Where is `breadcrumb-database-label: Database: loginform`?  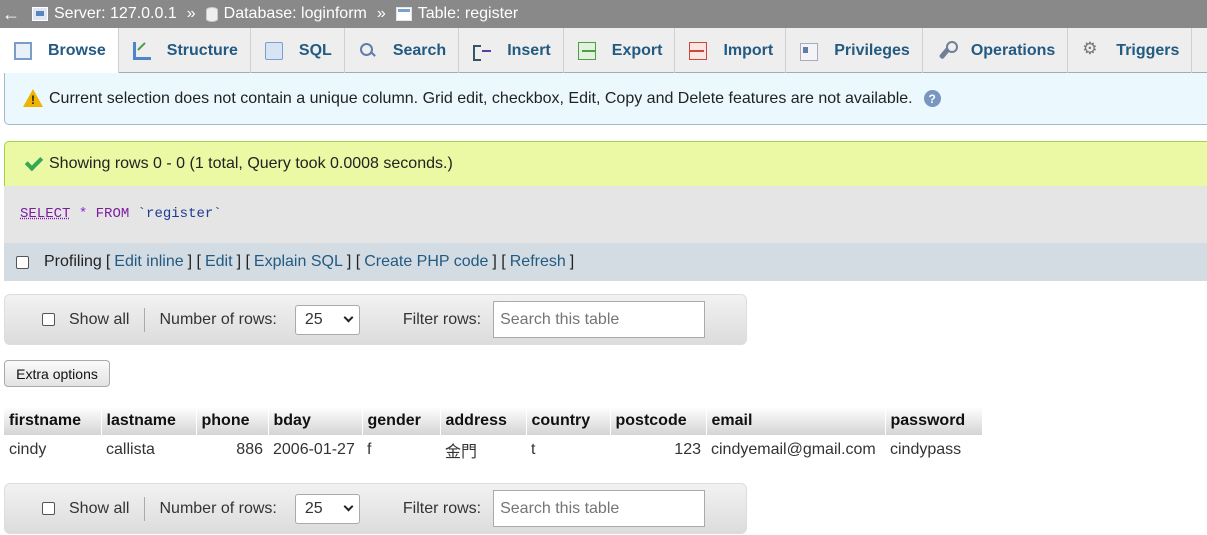
breadcrumb-database-label: Database: loginform is located at coordinates (295, 14).